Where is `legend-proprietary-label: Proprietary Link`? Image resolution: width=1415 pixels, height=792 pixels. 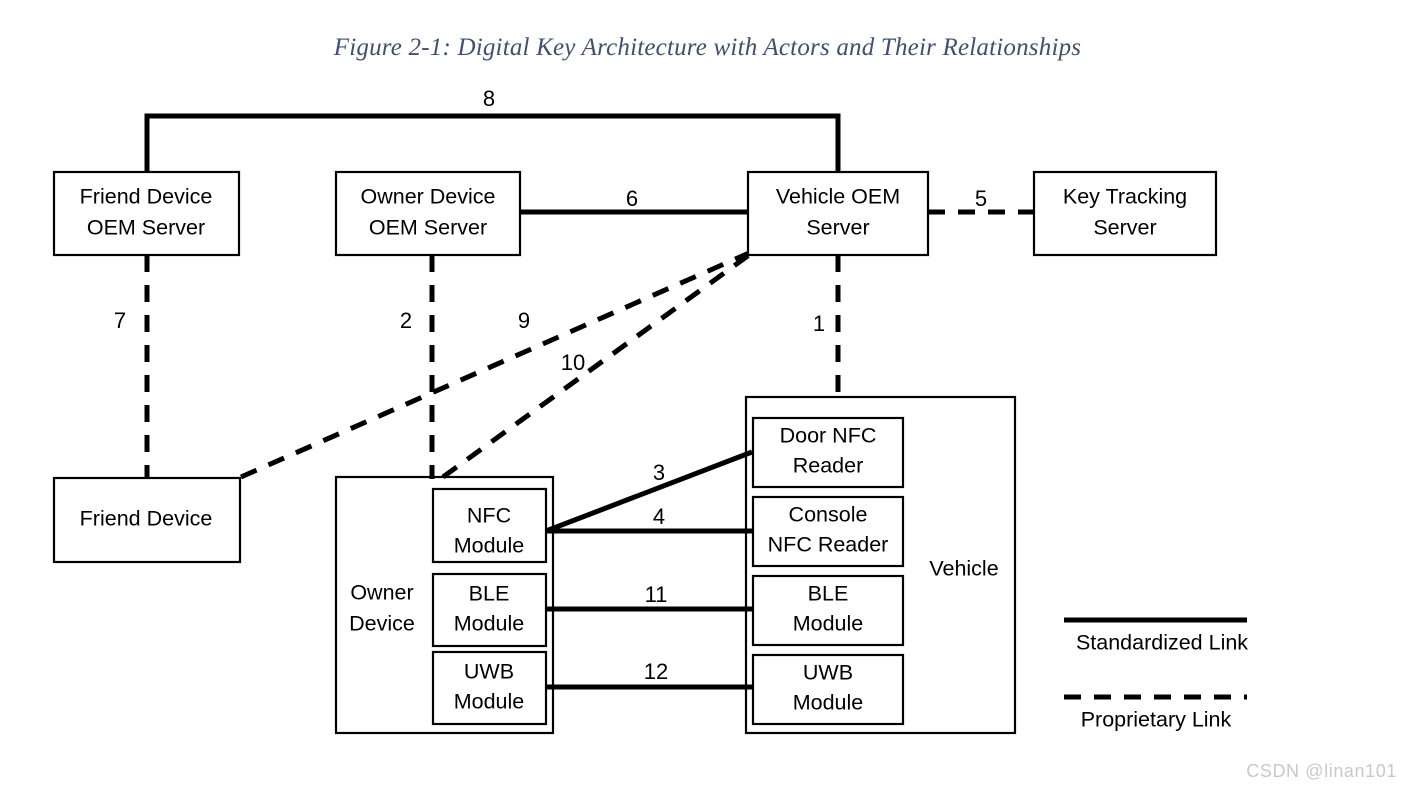
legend-proprietary-label: Proprietary Link is located at coordinates (1156, 720).